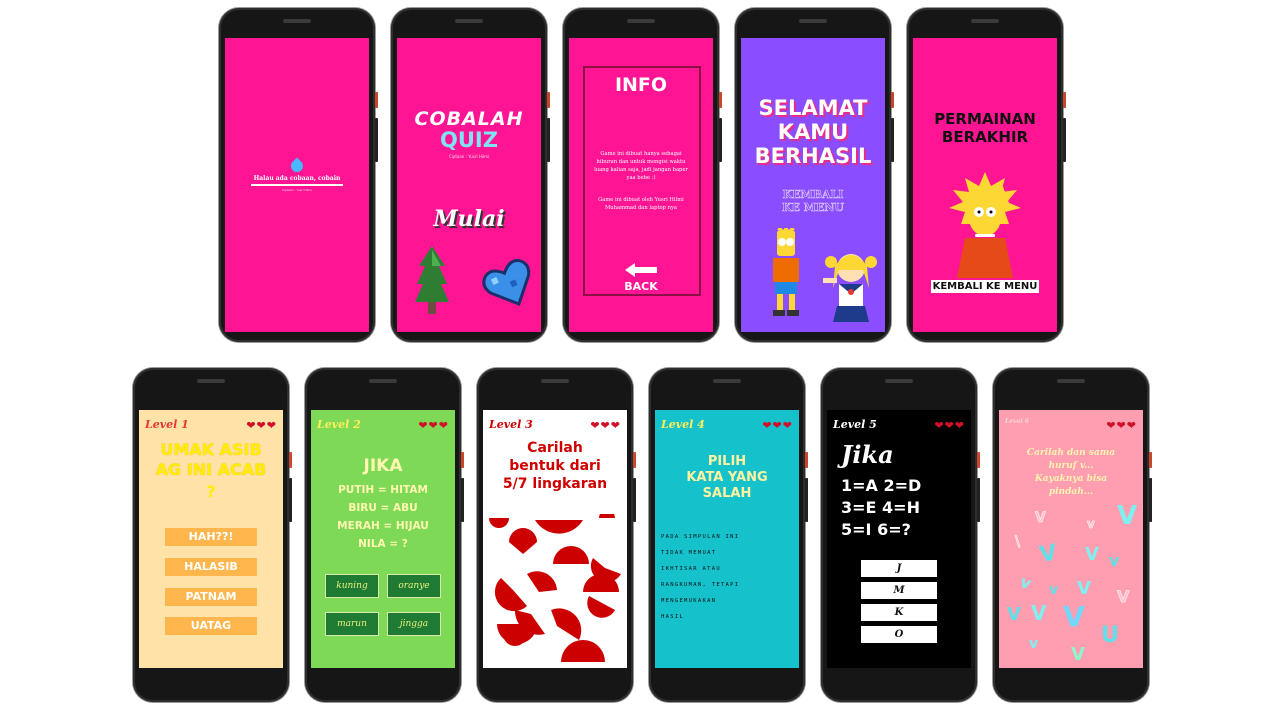 The width and height of the screenshot is (1280, 720). I want to click on level2-option: oranye, so click(414, 586).